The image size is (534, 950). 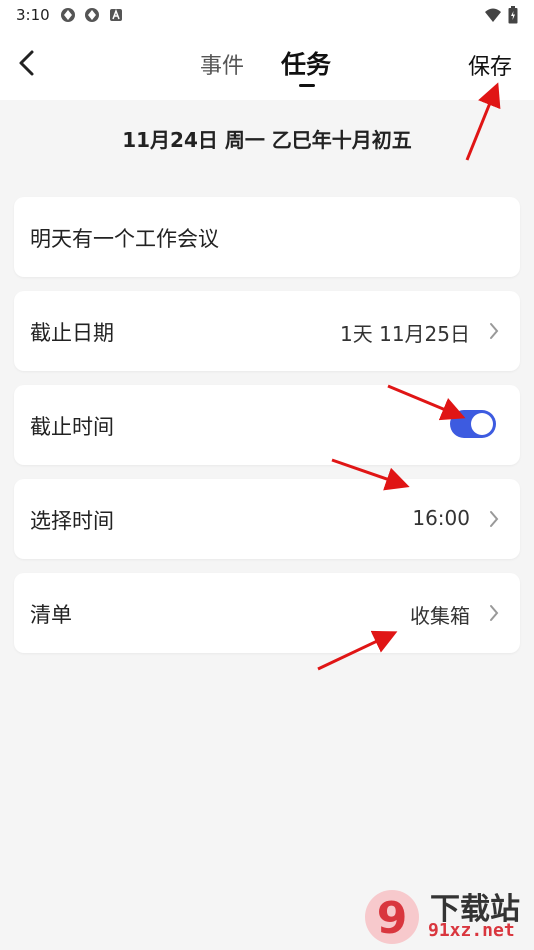 I want to click on wifi-icon, so click(x=493, y=15).